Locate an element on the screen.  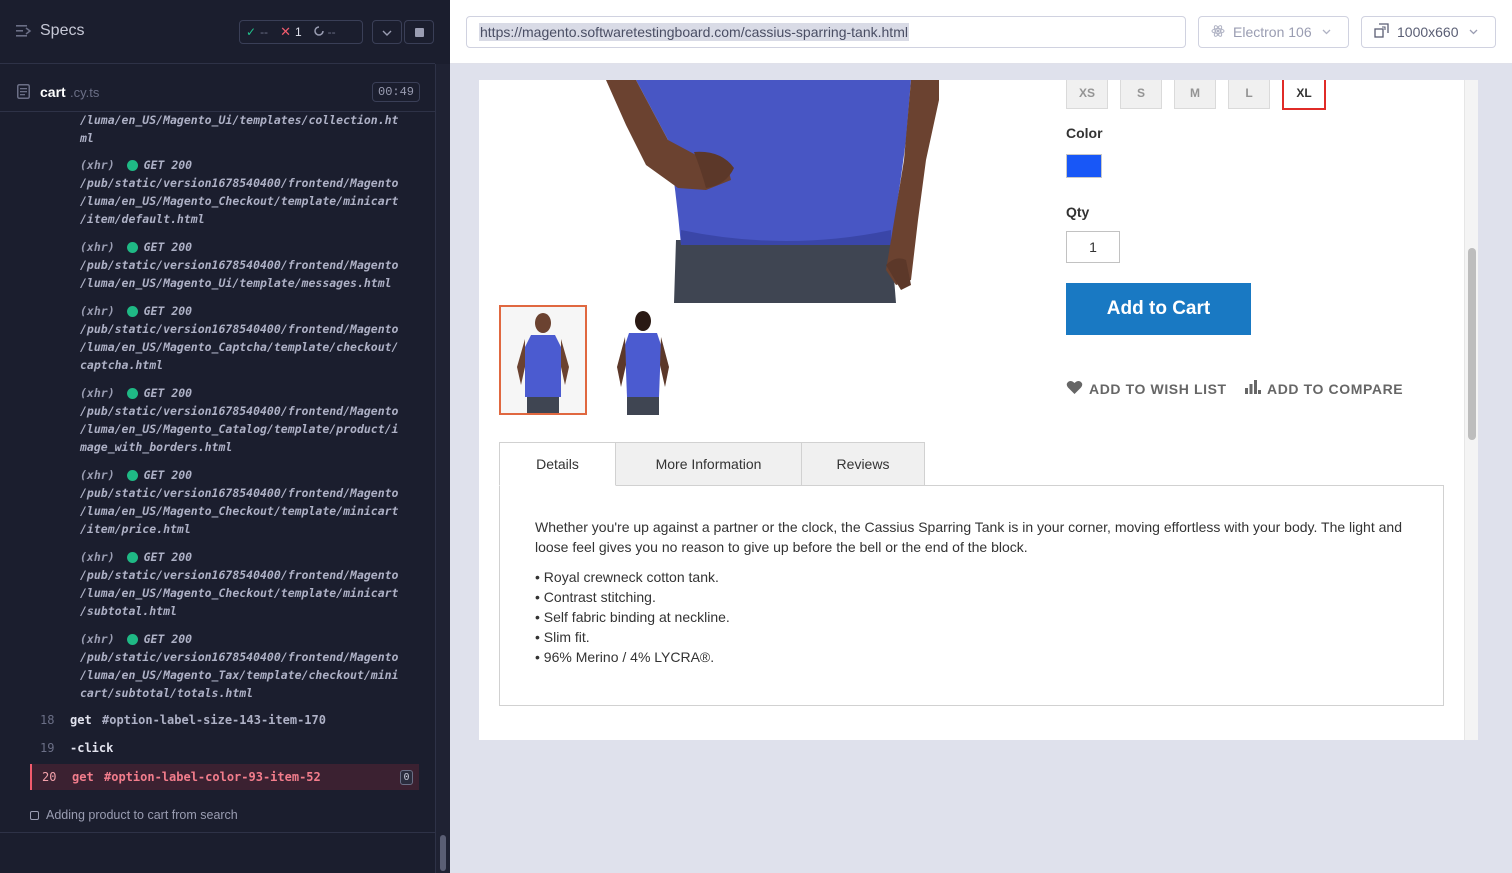
size-option-m: M is located at coordinates (1195, 94).